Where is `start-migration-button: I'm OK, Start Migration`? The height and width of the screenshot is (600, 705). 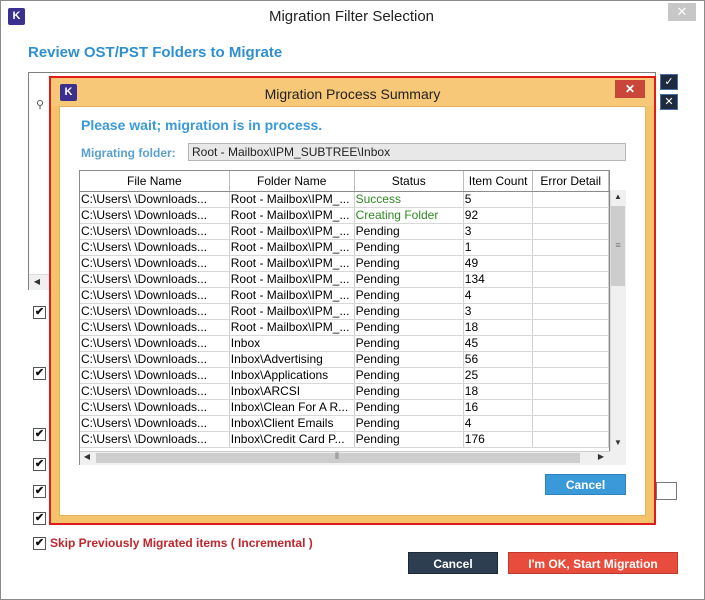
start-migration-button: I'm OK, Start Migration is located at coordinates (593, 563).